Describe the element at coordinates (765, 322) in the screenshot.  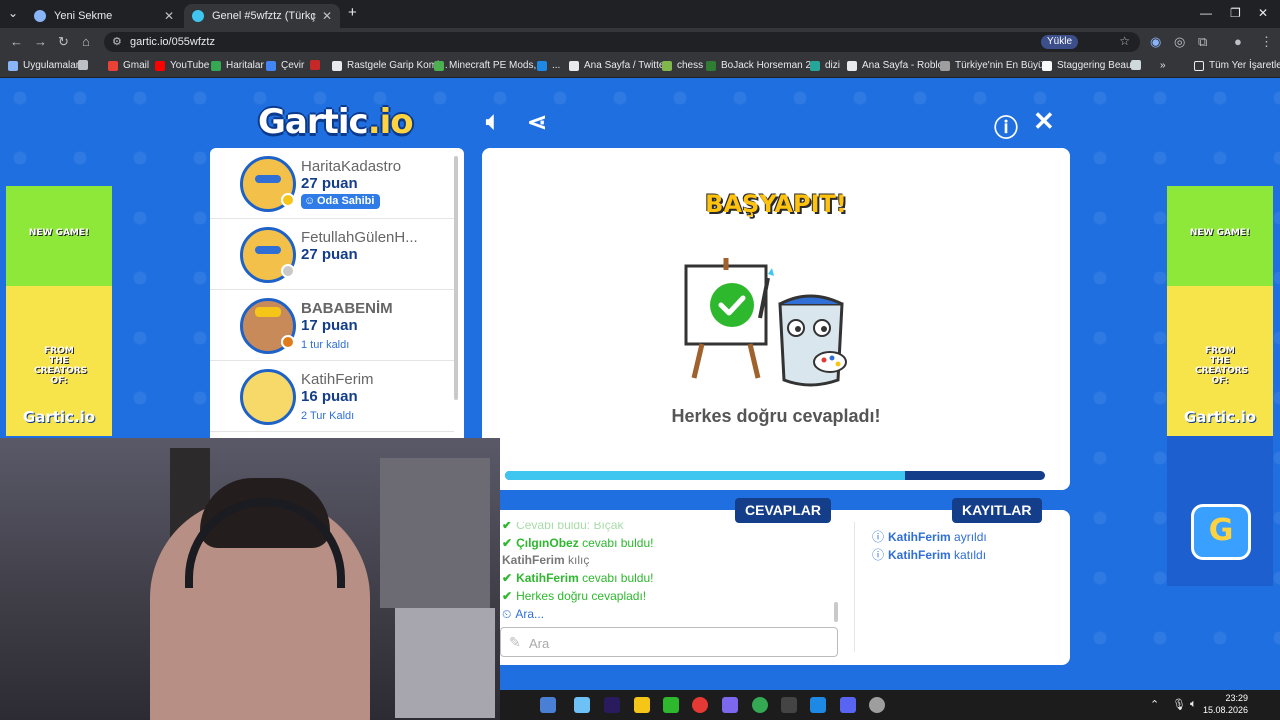
I see `masterpiece-illustration` at that location.